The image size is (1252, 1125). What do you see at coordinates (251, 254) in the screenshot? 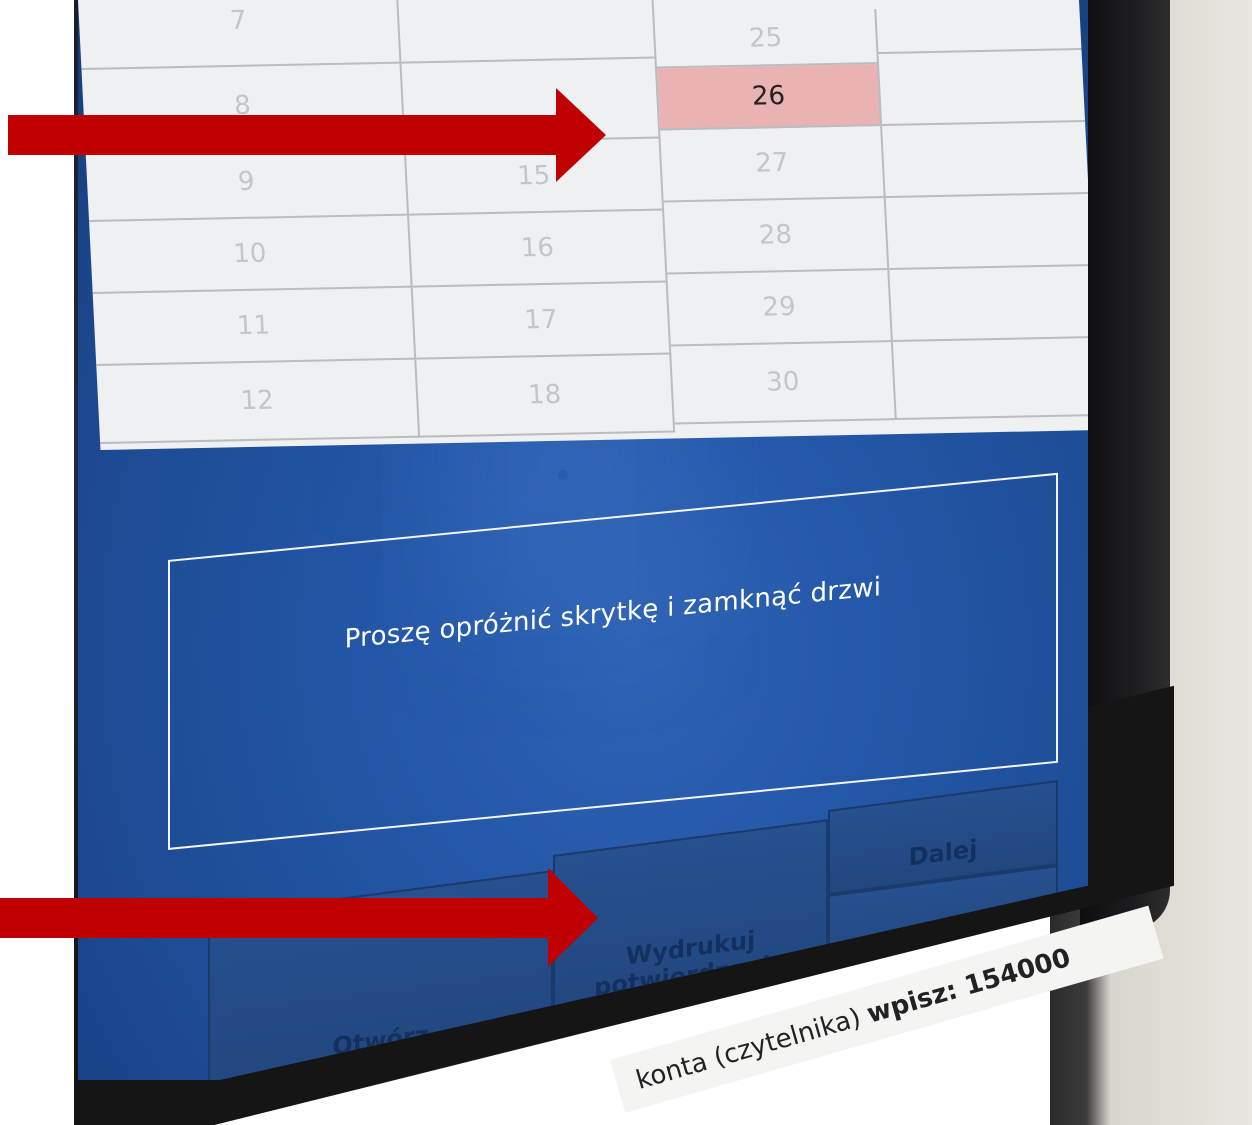
I see `calendar-day: 10` at bounding box center [251, 254].